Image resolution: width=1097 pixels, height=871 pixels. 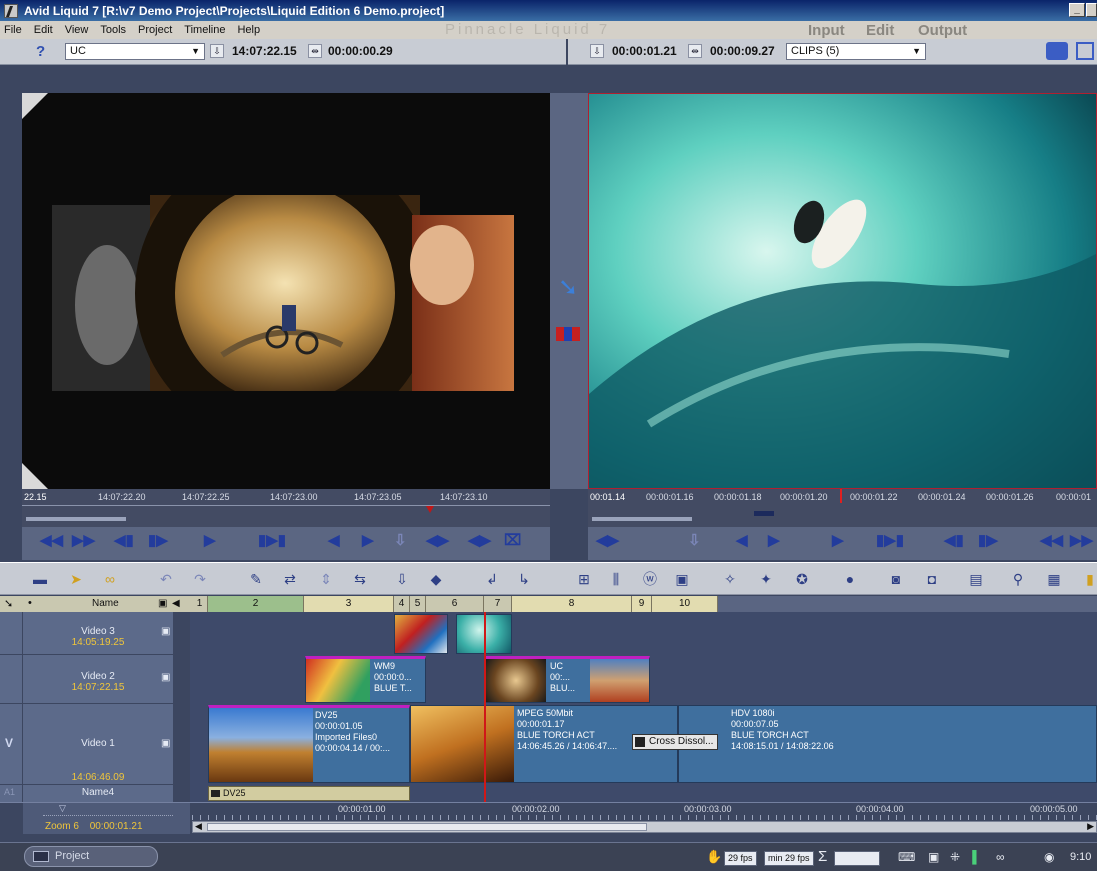 I want to click on ball-icon: ●, so click(x=850, y=579).